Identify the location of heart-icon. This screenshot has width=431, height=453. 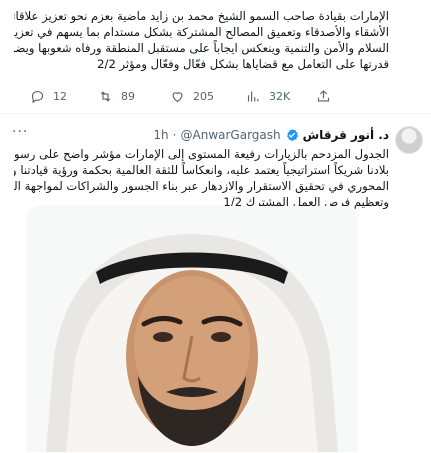
(177, 97).